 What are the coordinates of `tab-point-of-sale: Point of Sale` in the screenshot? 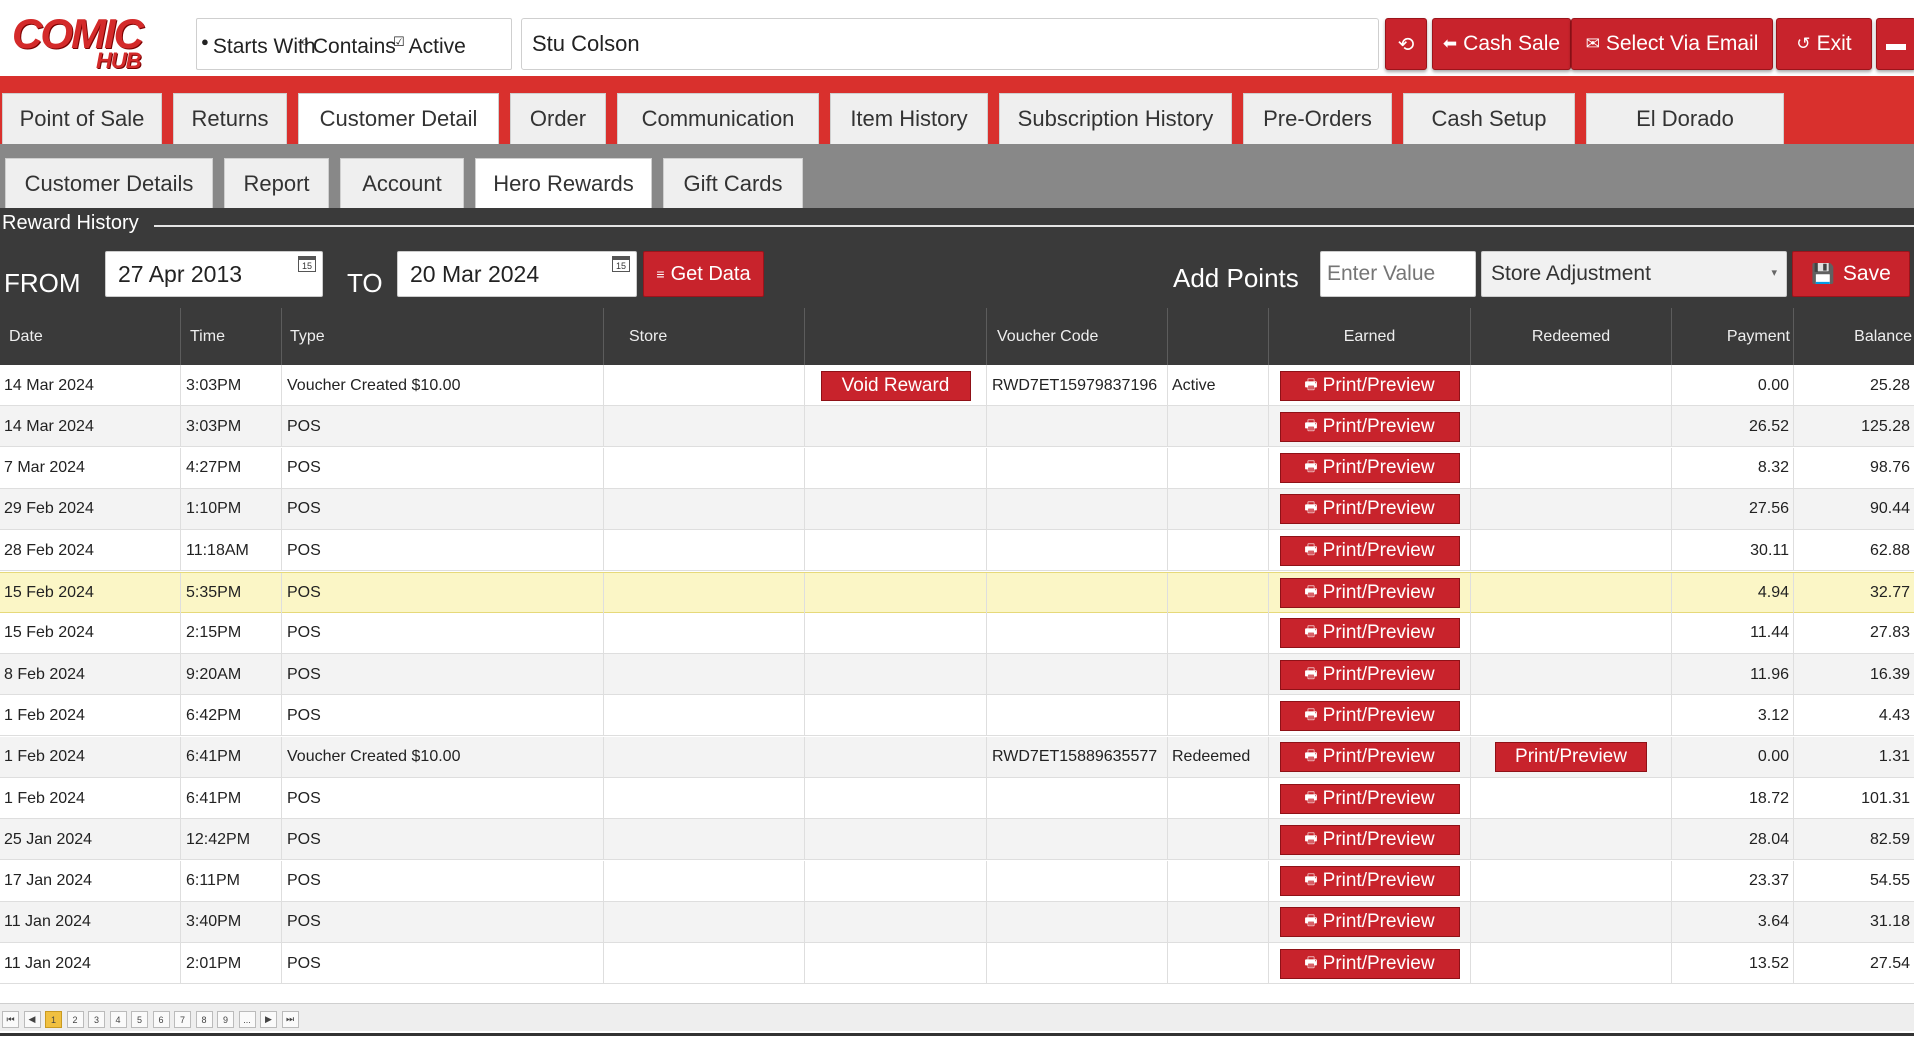 It's located at (82, 118).